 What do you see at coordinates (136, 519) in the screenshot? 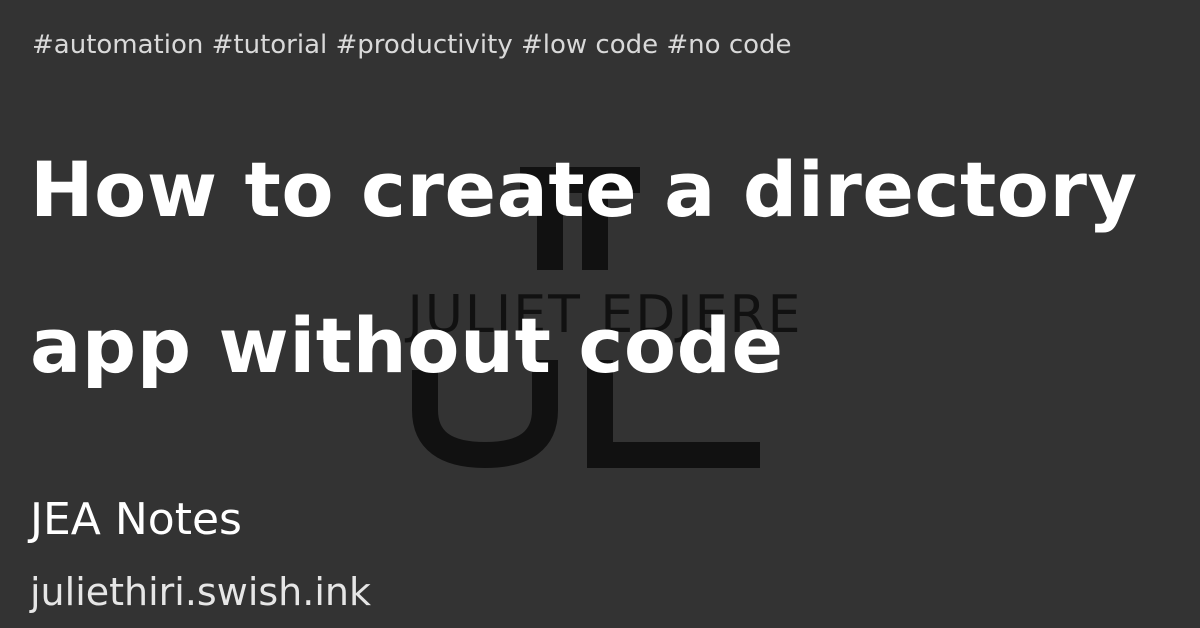
I see `site-name: JEA Notes` at bounding box center [136, 519].